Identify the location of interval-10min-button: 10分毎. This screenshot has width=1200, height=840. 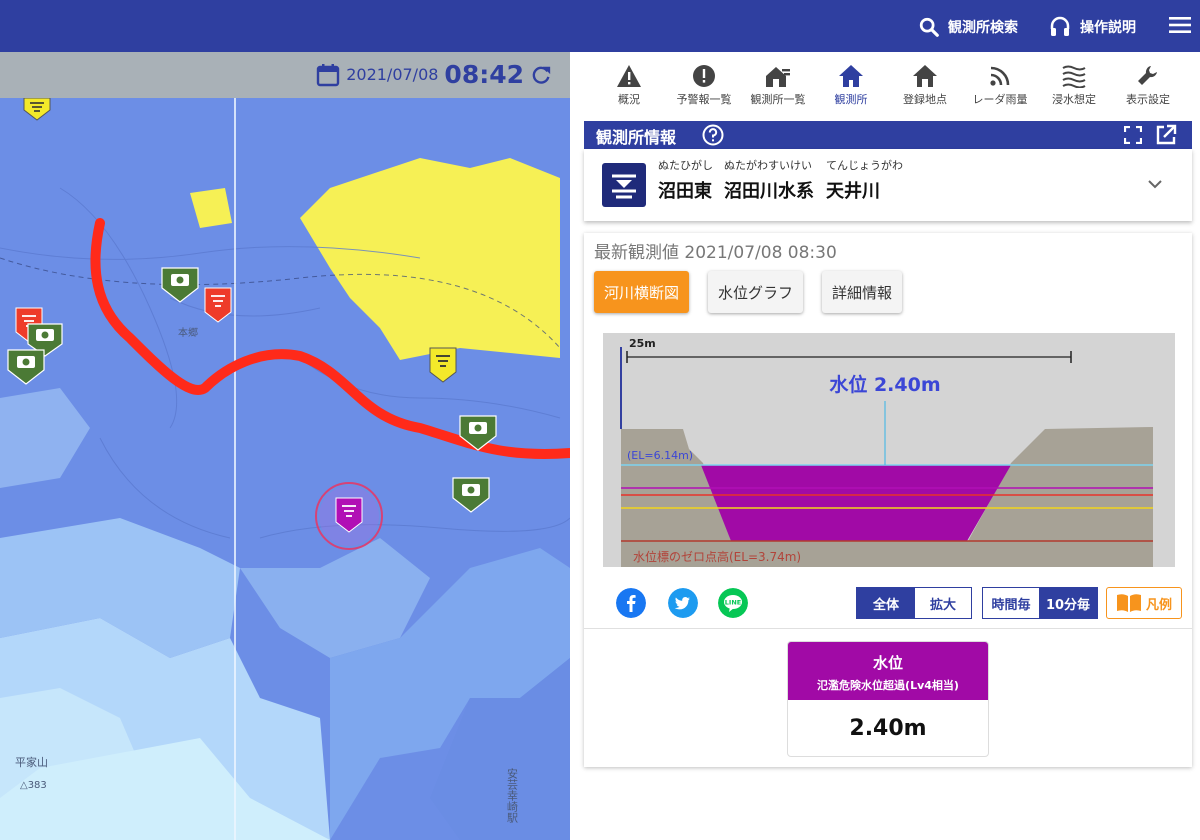
(1068, 603).